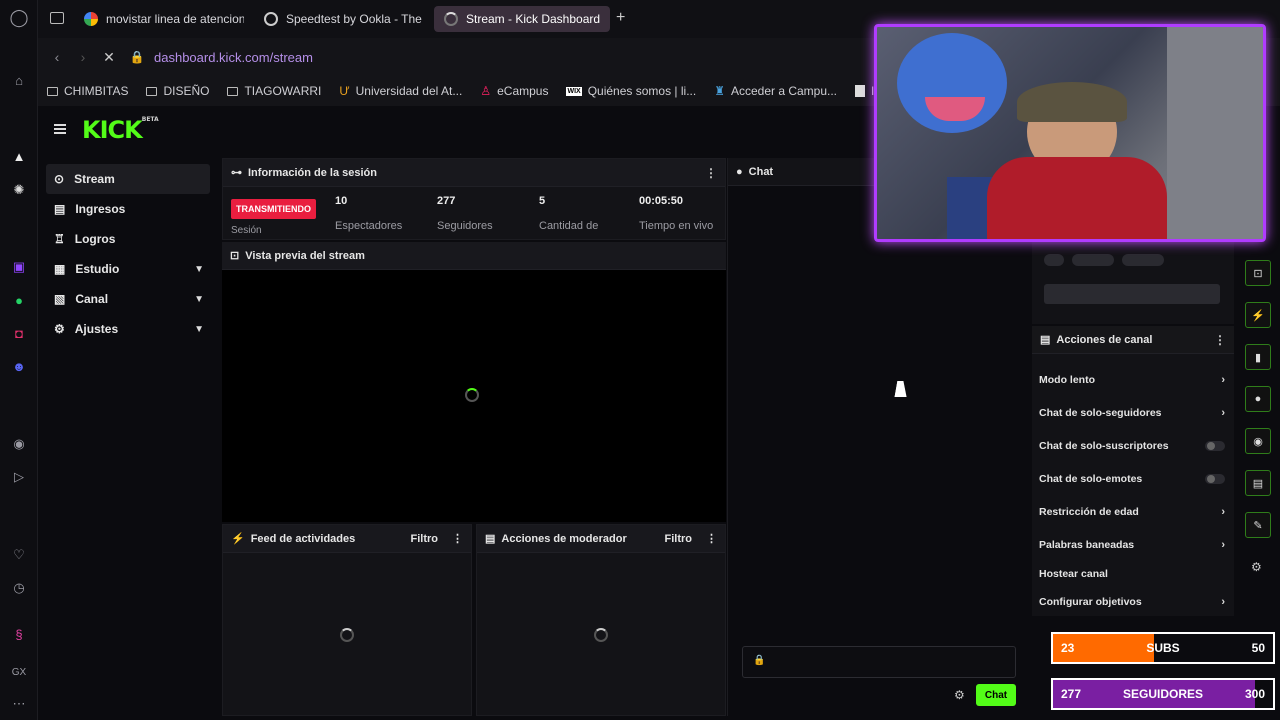 Image resolution: width=1280 pixels, height=720 pixels. I want to click on panel-title: Acciones de canal, so click(1104, 339).